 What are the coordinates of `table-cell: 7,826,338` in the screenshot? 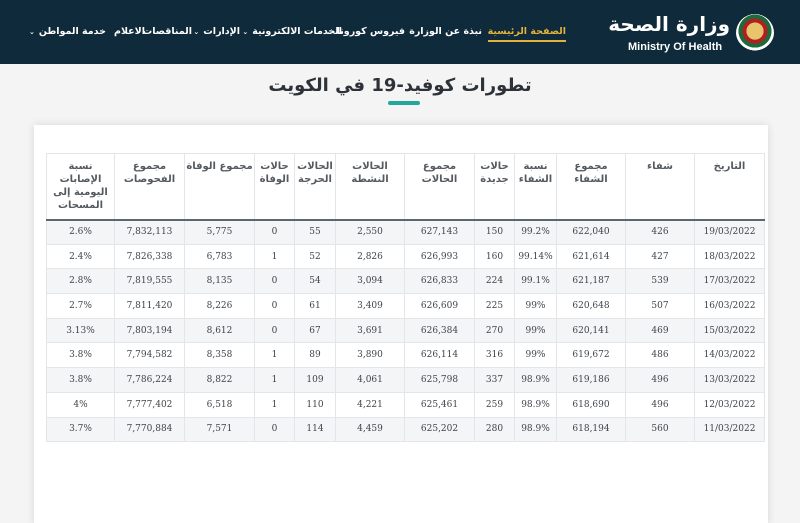 It's located at (149, 256).